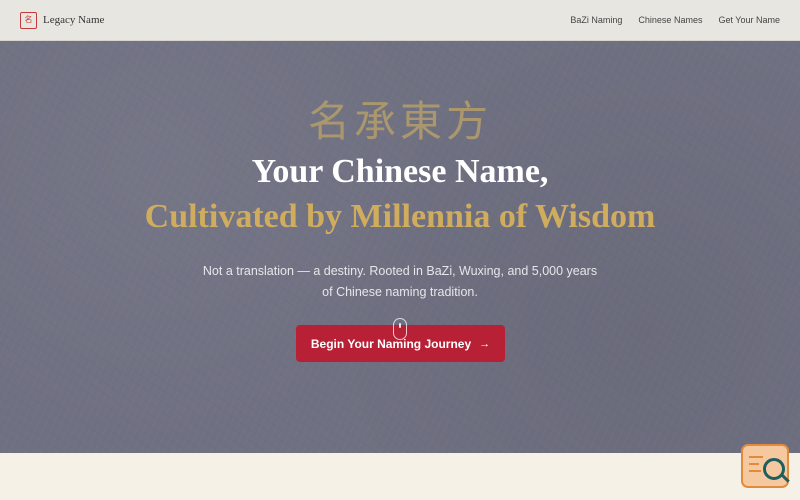 The image size is (800, 500). Describe the element at coordinates (749, 20) in the screenshot. I see `nav-link-get-your-name: Get Your Name` at that location.